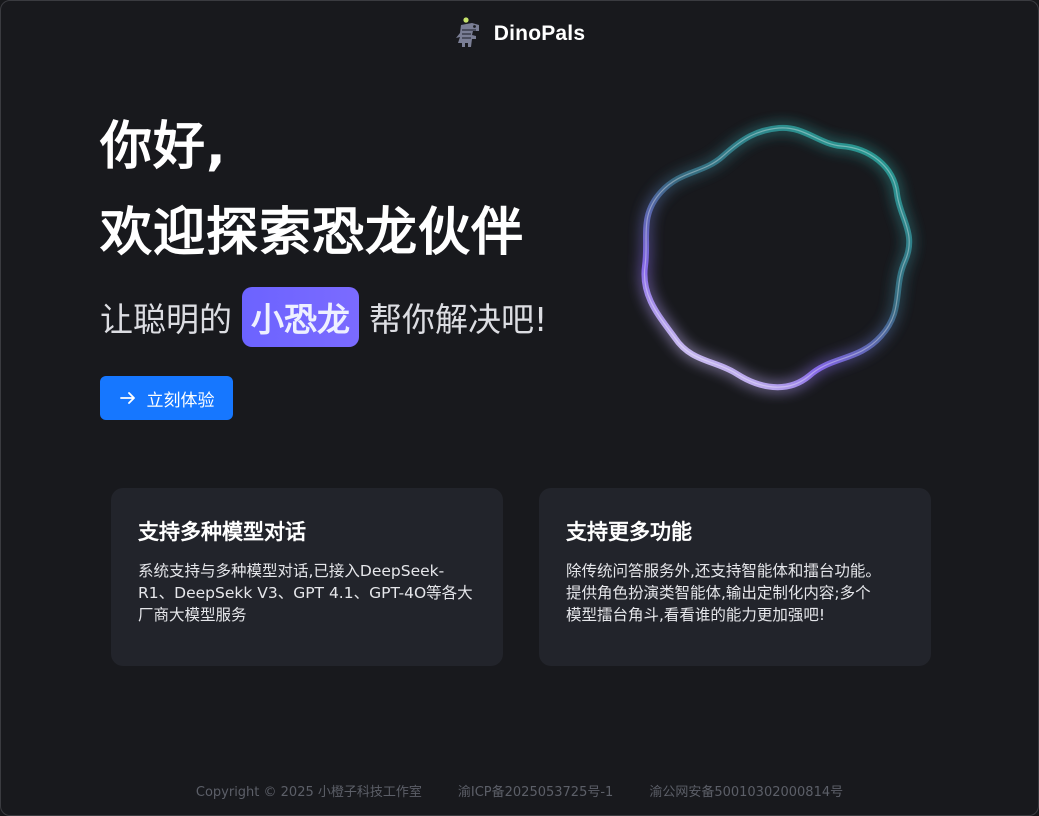 This screenshot has height=816, width=1039. What do you see at coordinates (180, 400) in the screenshot?
I see `try-now-label: 立刻体验` at bounding box center [180, 400].